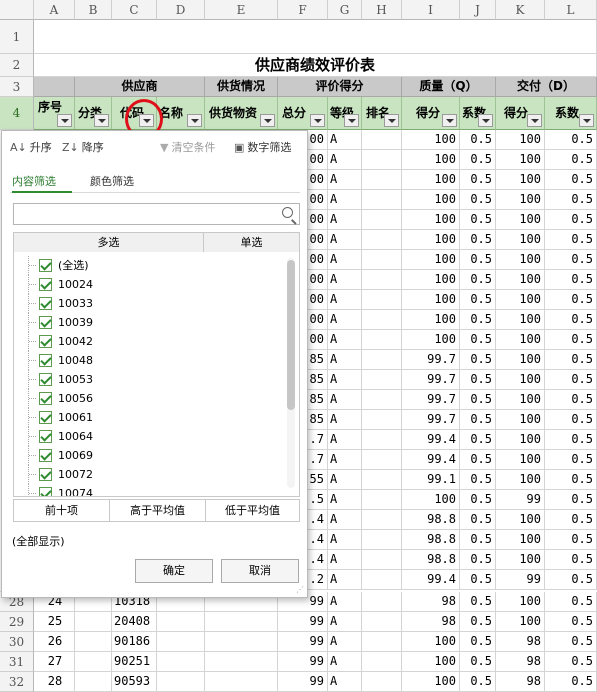  What do you see at coordinates (520, 113) in the screenshot?
I see `header-d-score: 得分` at bounding box center [520, 113].